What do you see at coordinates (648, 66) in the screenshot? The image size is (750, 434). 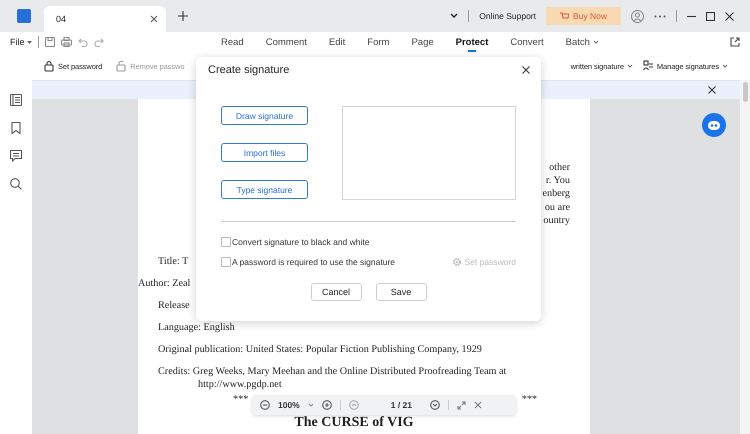 I see `signature-icon` at bounding box center [648, 66].